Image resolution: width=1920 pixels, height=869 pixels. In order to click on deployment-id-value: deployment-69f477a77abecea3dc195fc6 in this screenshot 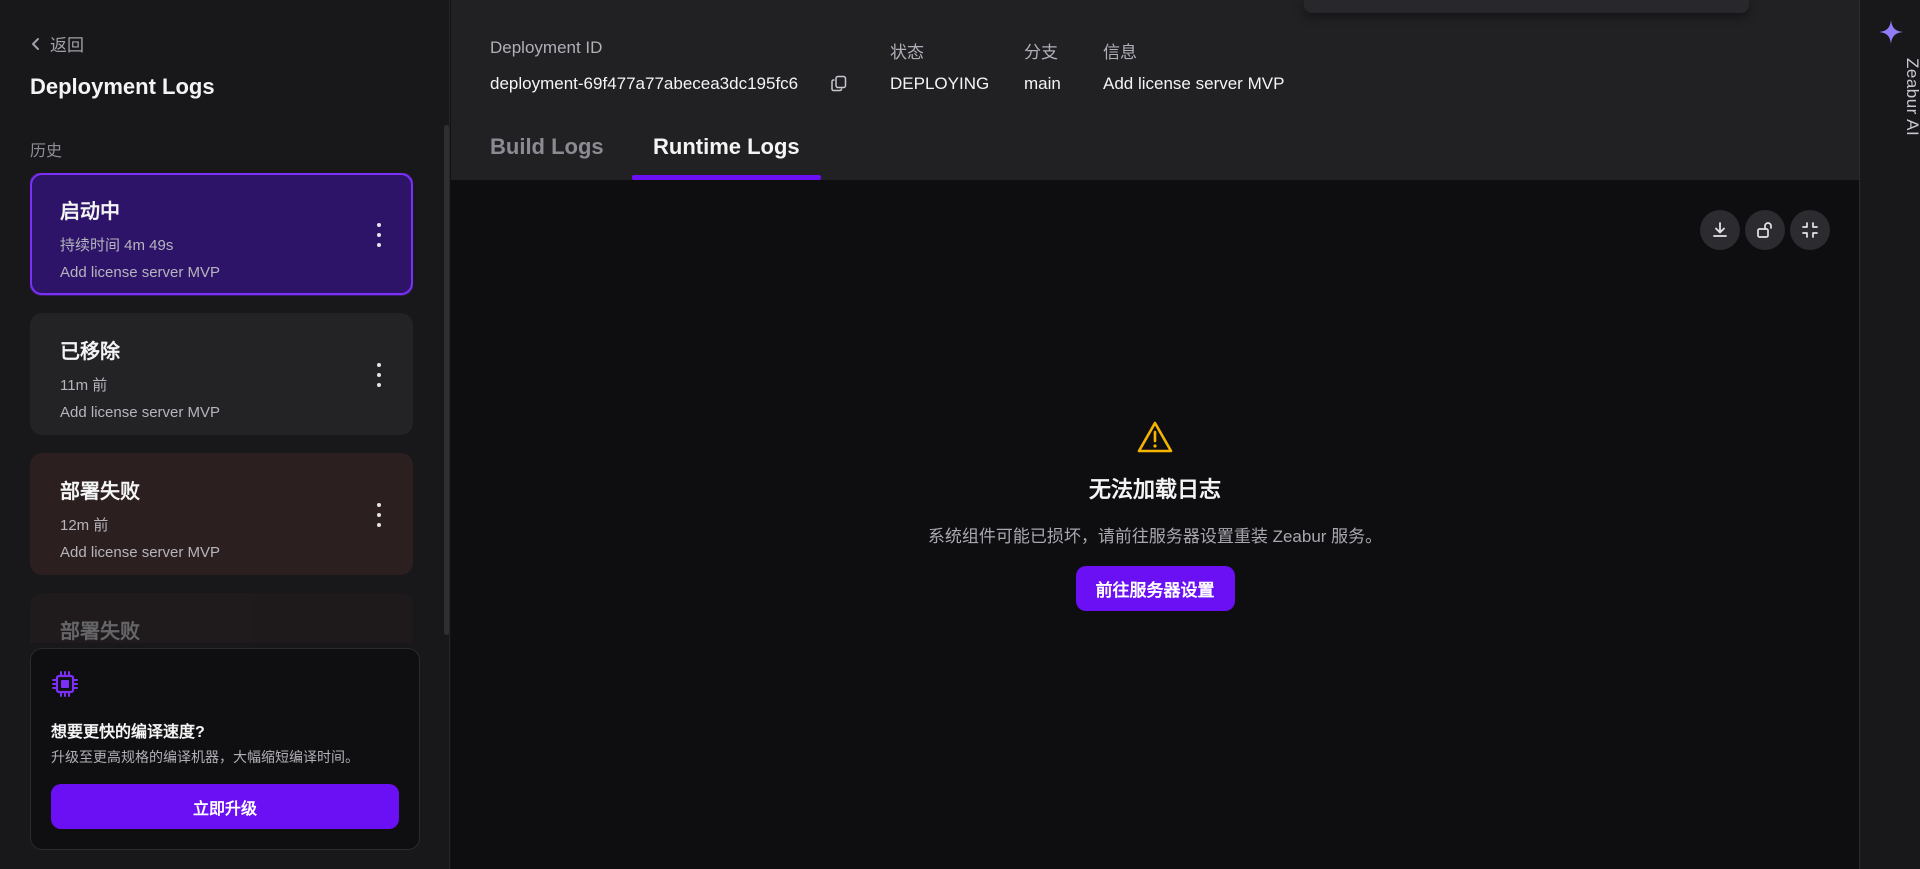, I will do `click(644, 83)`.